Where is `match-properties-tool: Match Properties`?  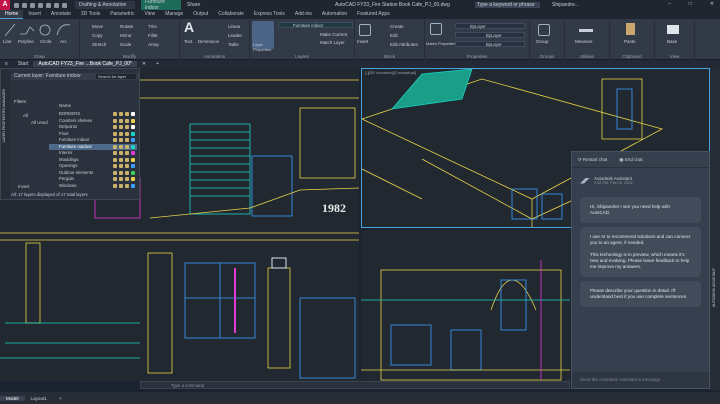 match-properties-tool: Match Properties is located at coordinates (441, 43).